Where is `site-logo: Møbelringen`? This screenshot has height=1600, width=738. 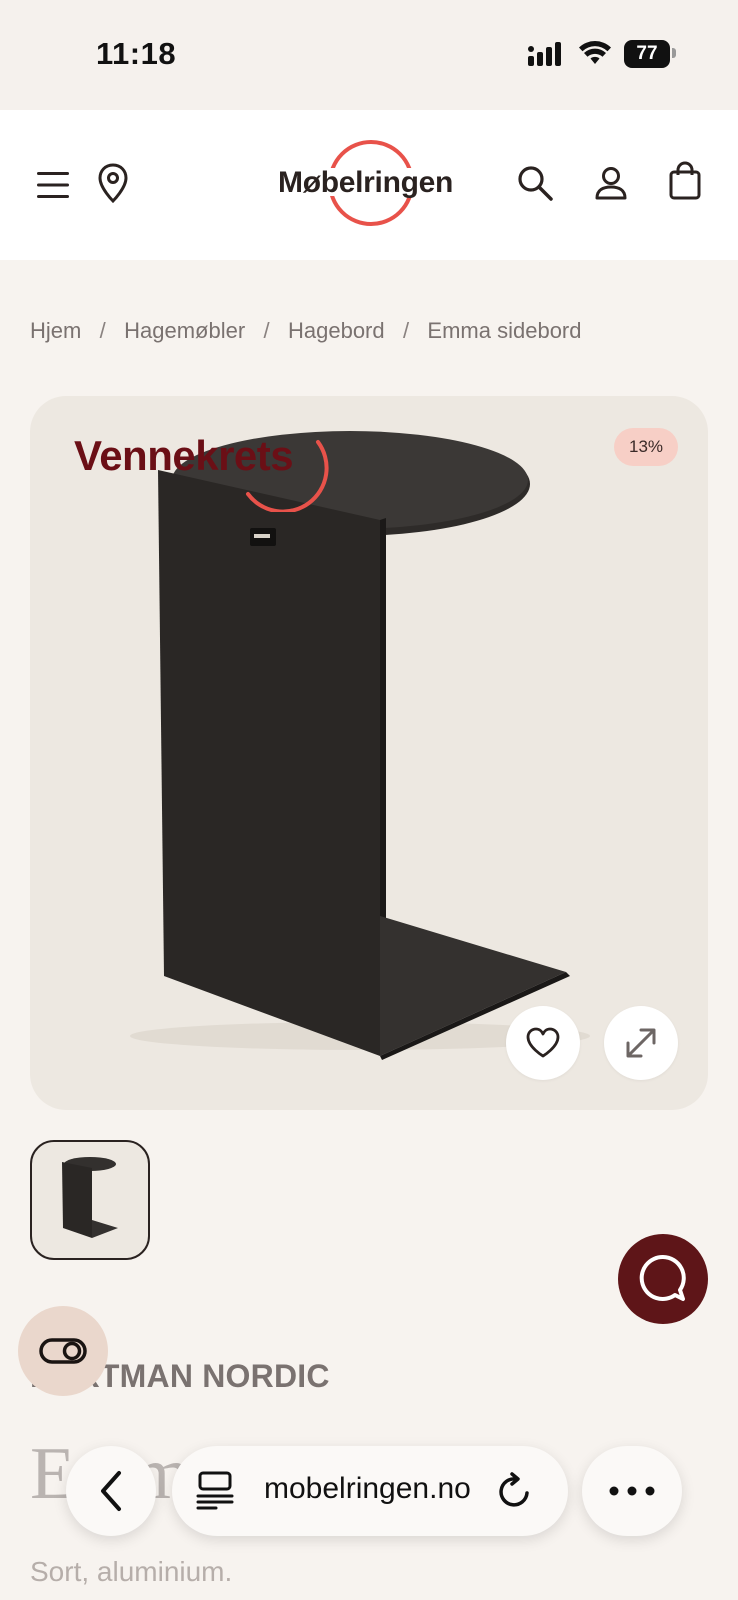
site-logo: Møbelringen is located at coordinates (368, 186).